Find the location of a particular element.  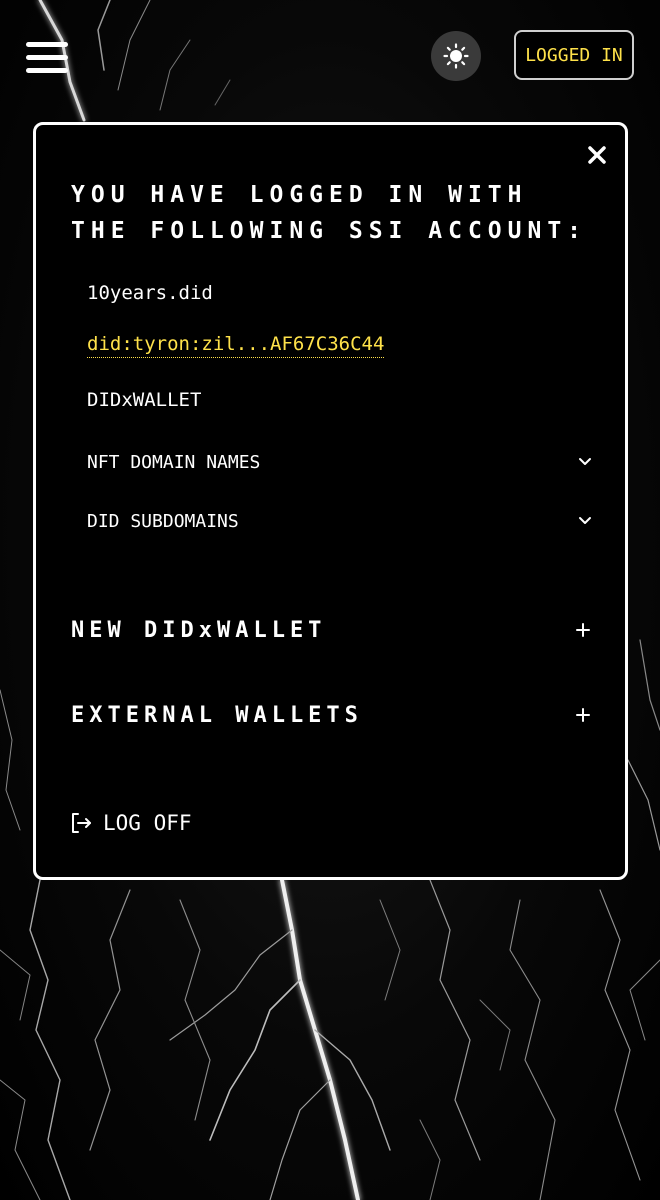

external-wallets-section: EXTERNAL WALLETS is located at coordinates (331, 715).